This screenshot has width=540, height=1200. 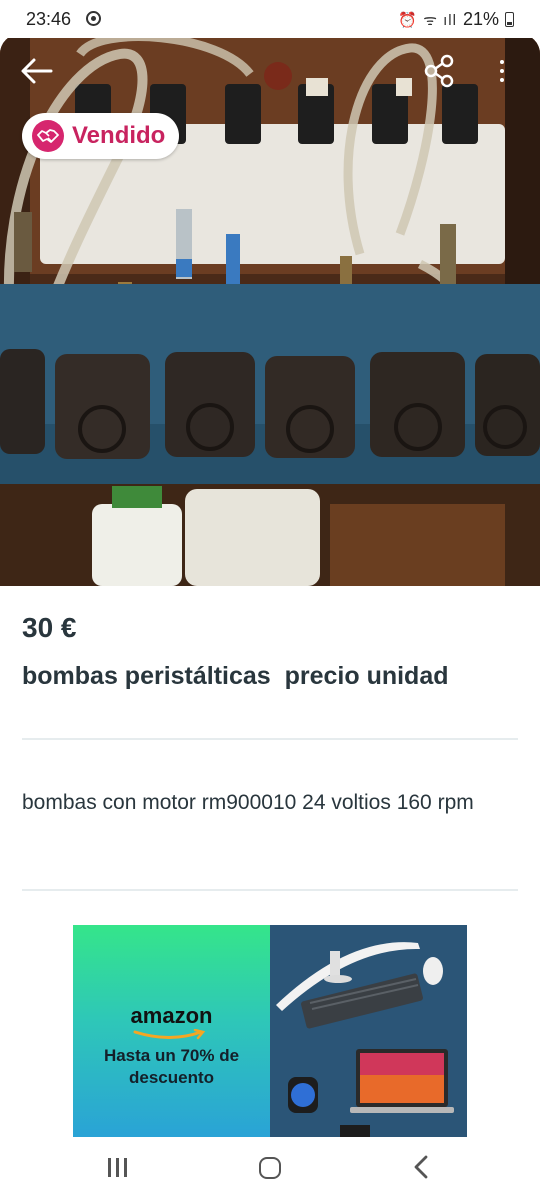 I want to click on status-bar: 23:46 ⏰ ᯤ ıll 21%, so click(x=270, y=19).